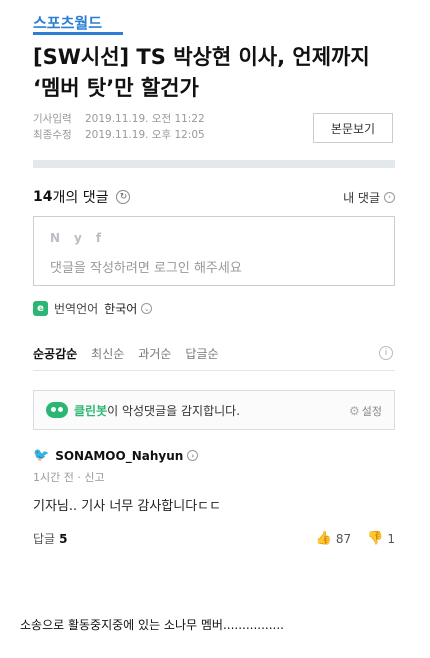 This screenshot has width=430, height=658. I want to click on brand-logo: 스포츠월드, so click(67, 22).